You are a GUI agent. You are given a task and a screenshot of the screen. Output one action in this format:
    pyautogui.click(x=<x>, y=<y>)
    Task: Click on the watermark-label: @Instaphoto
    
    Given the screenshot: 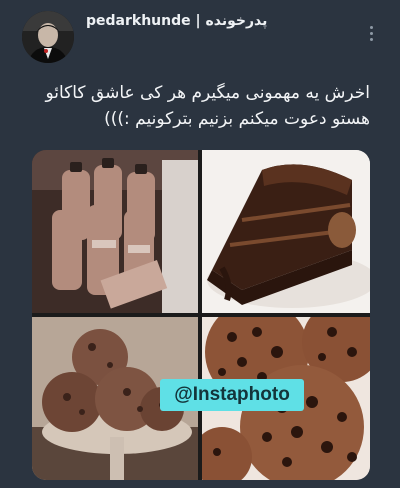 What is the action you would take?
    pyautogui.click(x=232, y=395)
    